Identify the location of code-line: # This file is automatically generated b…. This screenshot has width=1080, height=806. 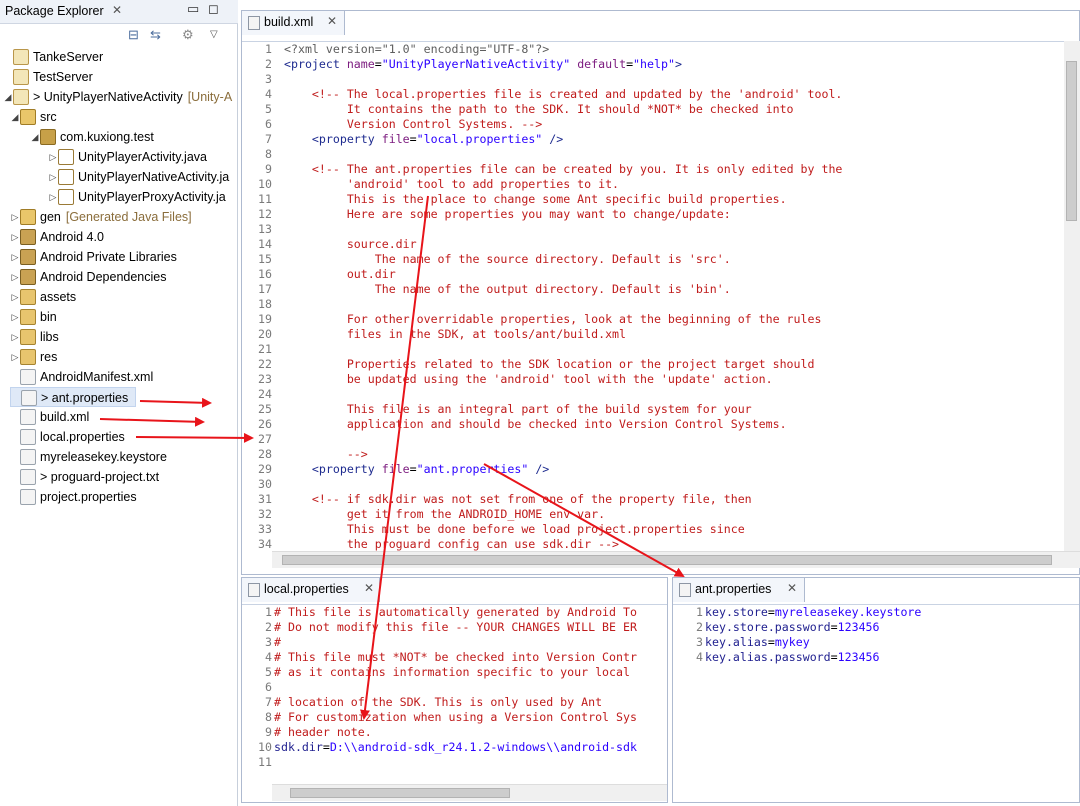
(455, 612).